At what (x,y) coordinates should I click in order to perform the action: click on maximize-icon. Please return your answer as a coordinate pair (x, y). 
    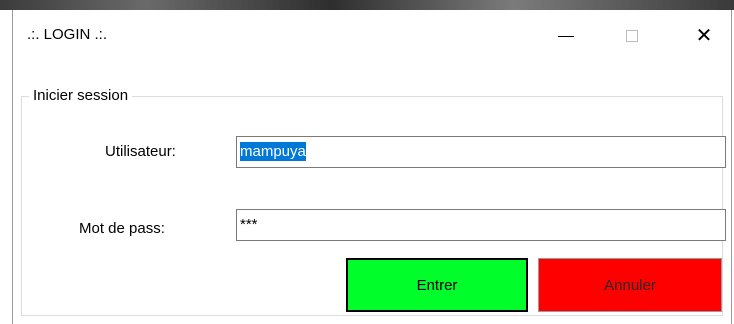
    Looking at the image, I should click on (632, 36).